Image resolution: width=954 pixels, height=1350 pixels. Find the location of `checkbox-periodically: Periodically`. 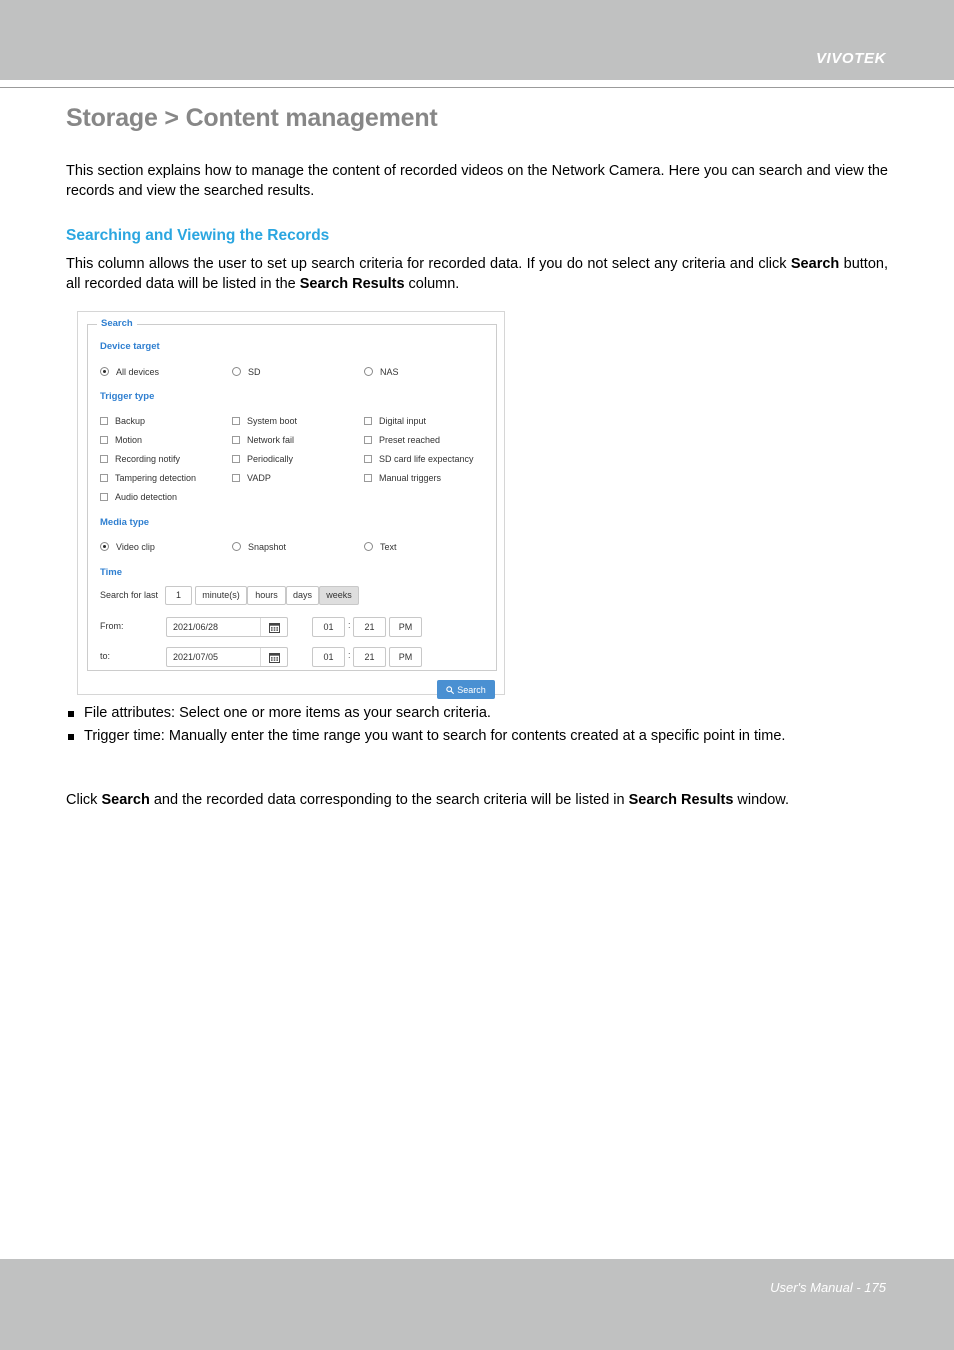

checkbox-periodically: Periodically is located at coordinates (262, 459).